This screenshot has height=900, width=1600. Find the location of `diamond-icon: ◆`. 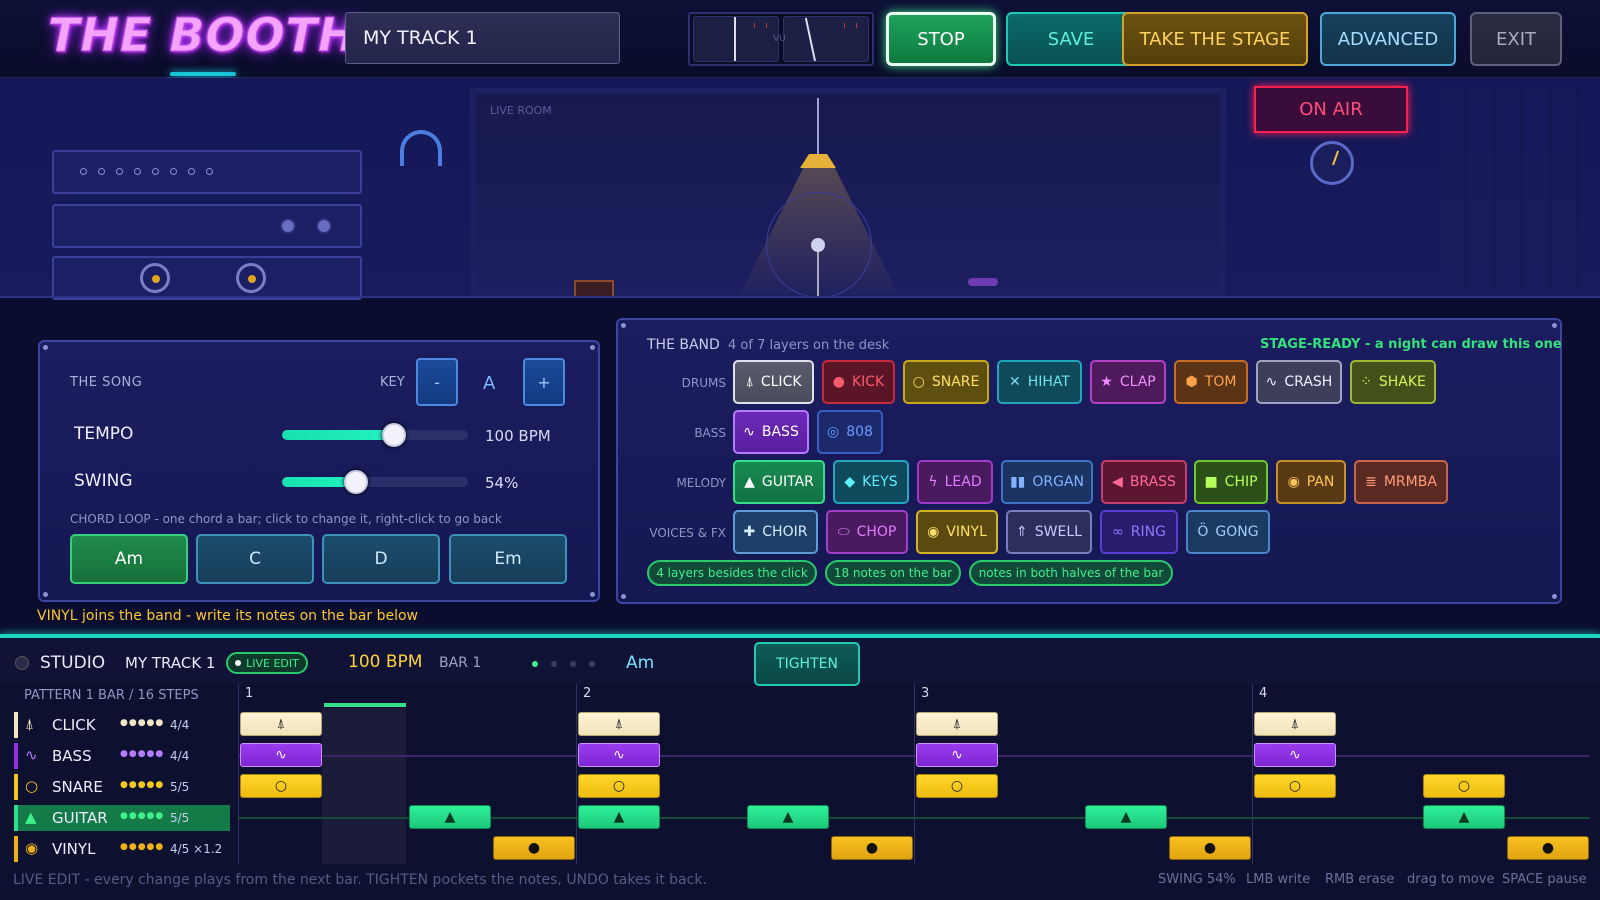

diamond-icon: ◆ is located at coordinates (850, 482).